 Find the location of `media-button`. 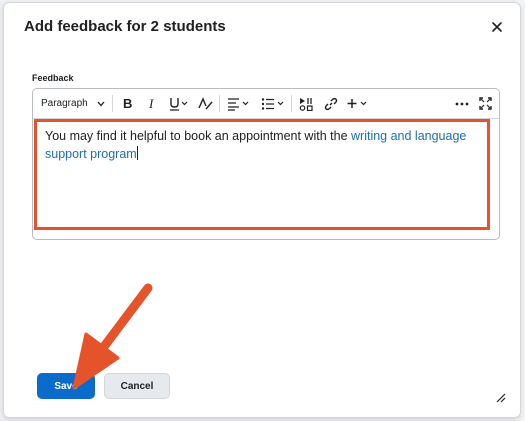

media-button is located at coordinates (306, 103).